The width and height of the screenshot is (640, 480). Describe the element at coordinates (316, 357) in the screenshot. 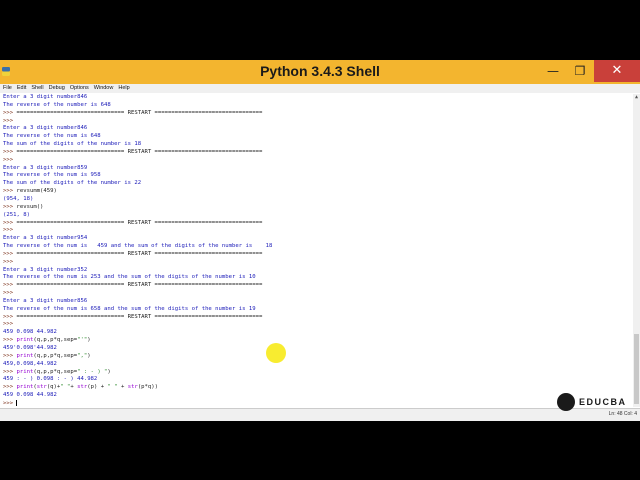

I see `shell-line: >>> print(q,p,p*q,sep=",")` at that location.